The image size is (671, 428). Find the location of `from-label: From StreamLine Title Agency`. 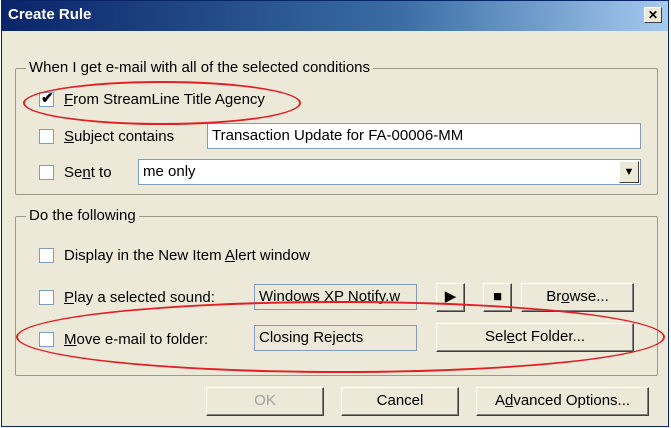

from-label: From StreamLine Title Agency is located at coordinates (164, 99).